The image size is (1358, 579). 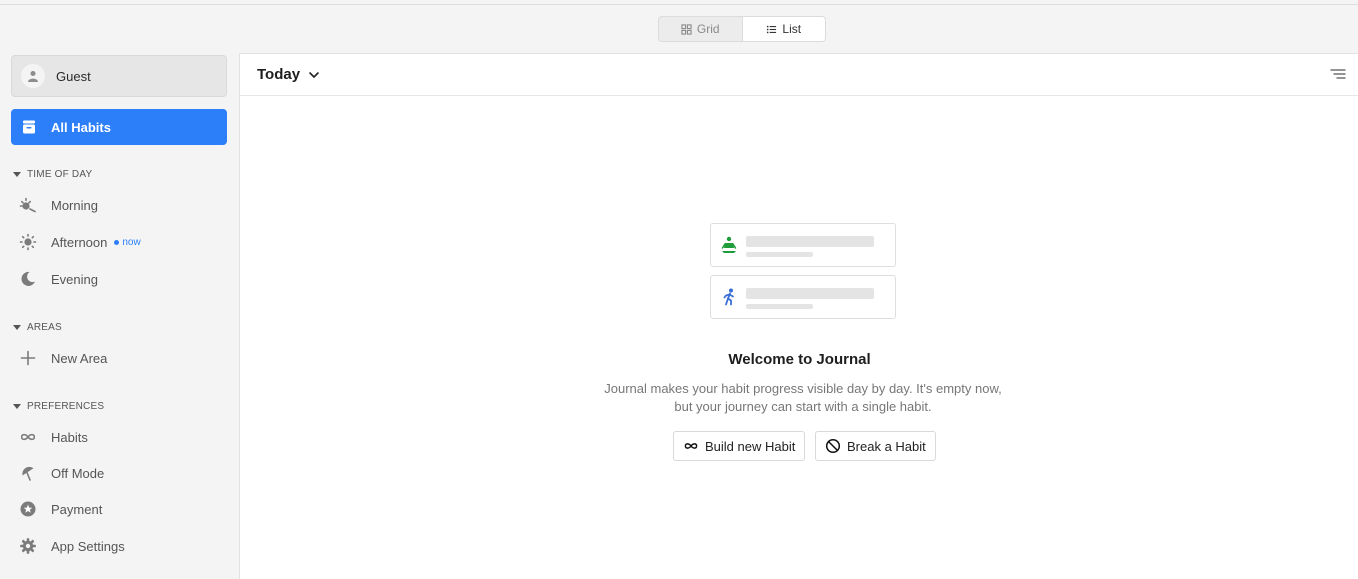 I want to click on section-title: AREAS, so click(x=44, y=327).